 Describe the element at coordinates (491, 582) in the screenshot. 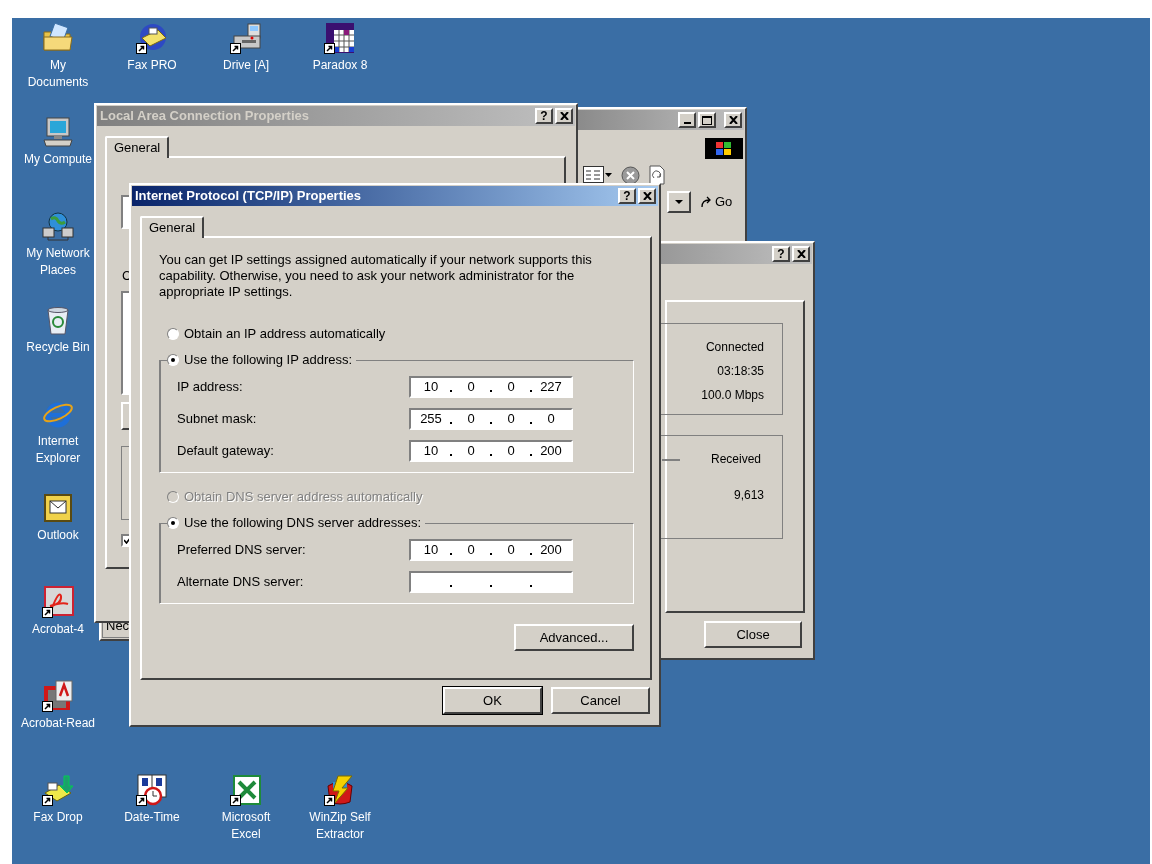

I see `ip-address-field` at that location.